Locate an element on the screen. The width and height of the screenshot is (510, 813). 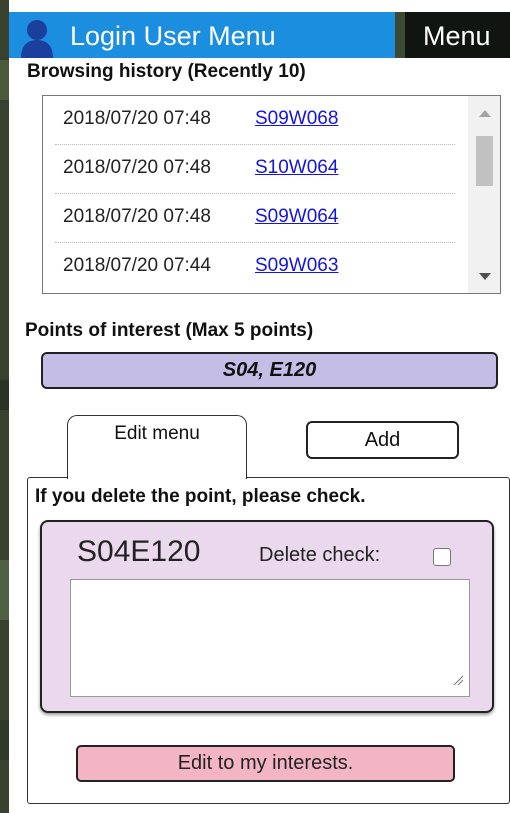
login-user-menu-label: Login User Menu is located at coordinates (173, 36).